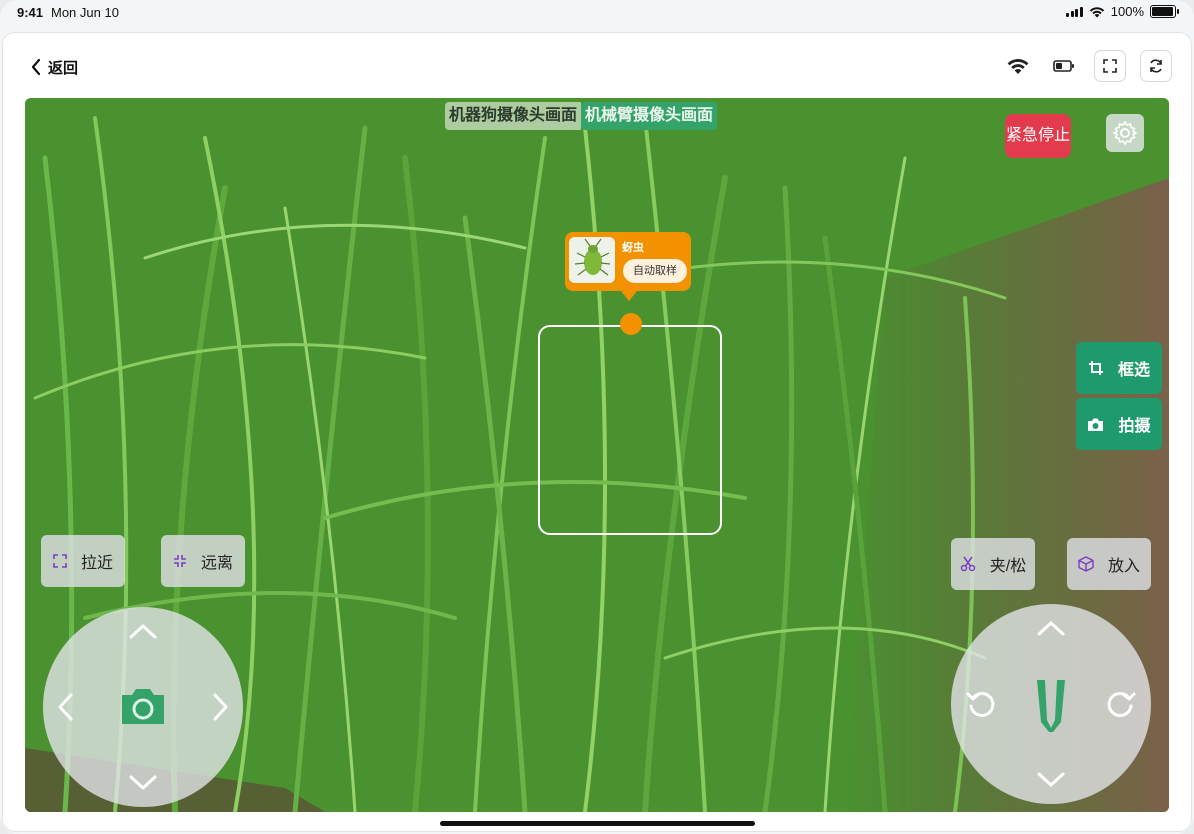 The image size is (1194, 834). I want to click on grip-label: 夹/松, so click(1008, 566).